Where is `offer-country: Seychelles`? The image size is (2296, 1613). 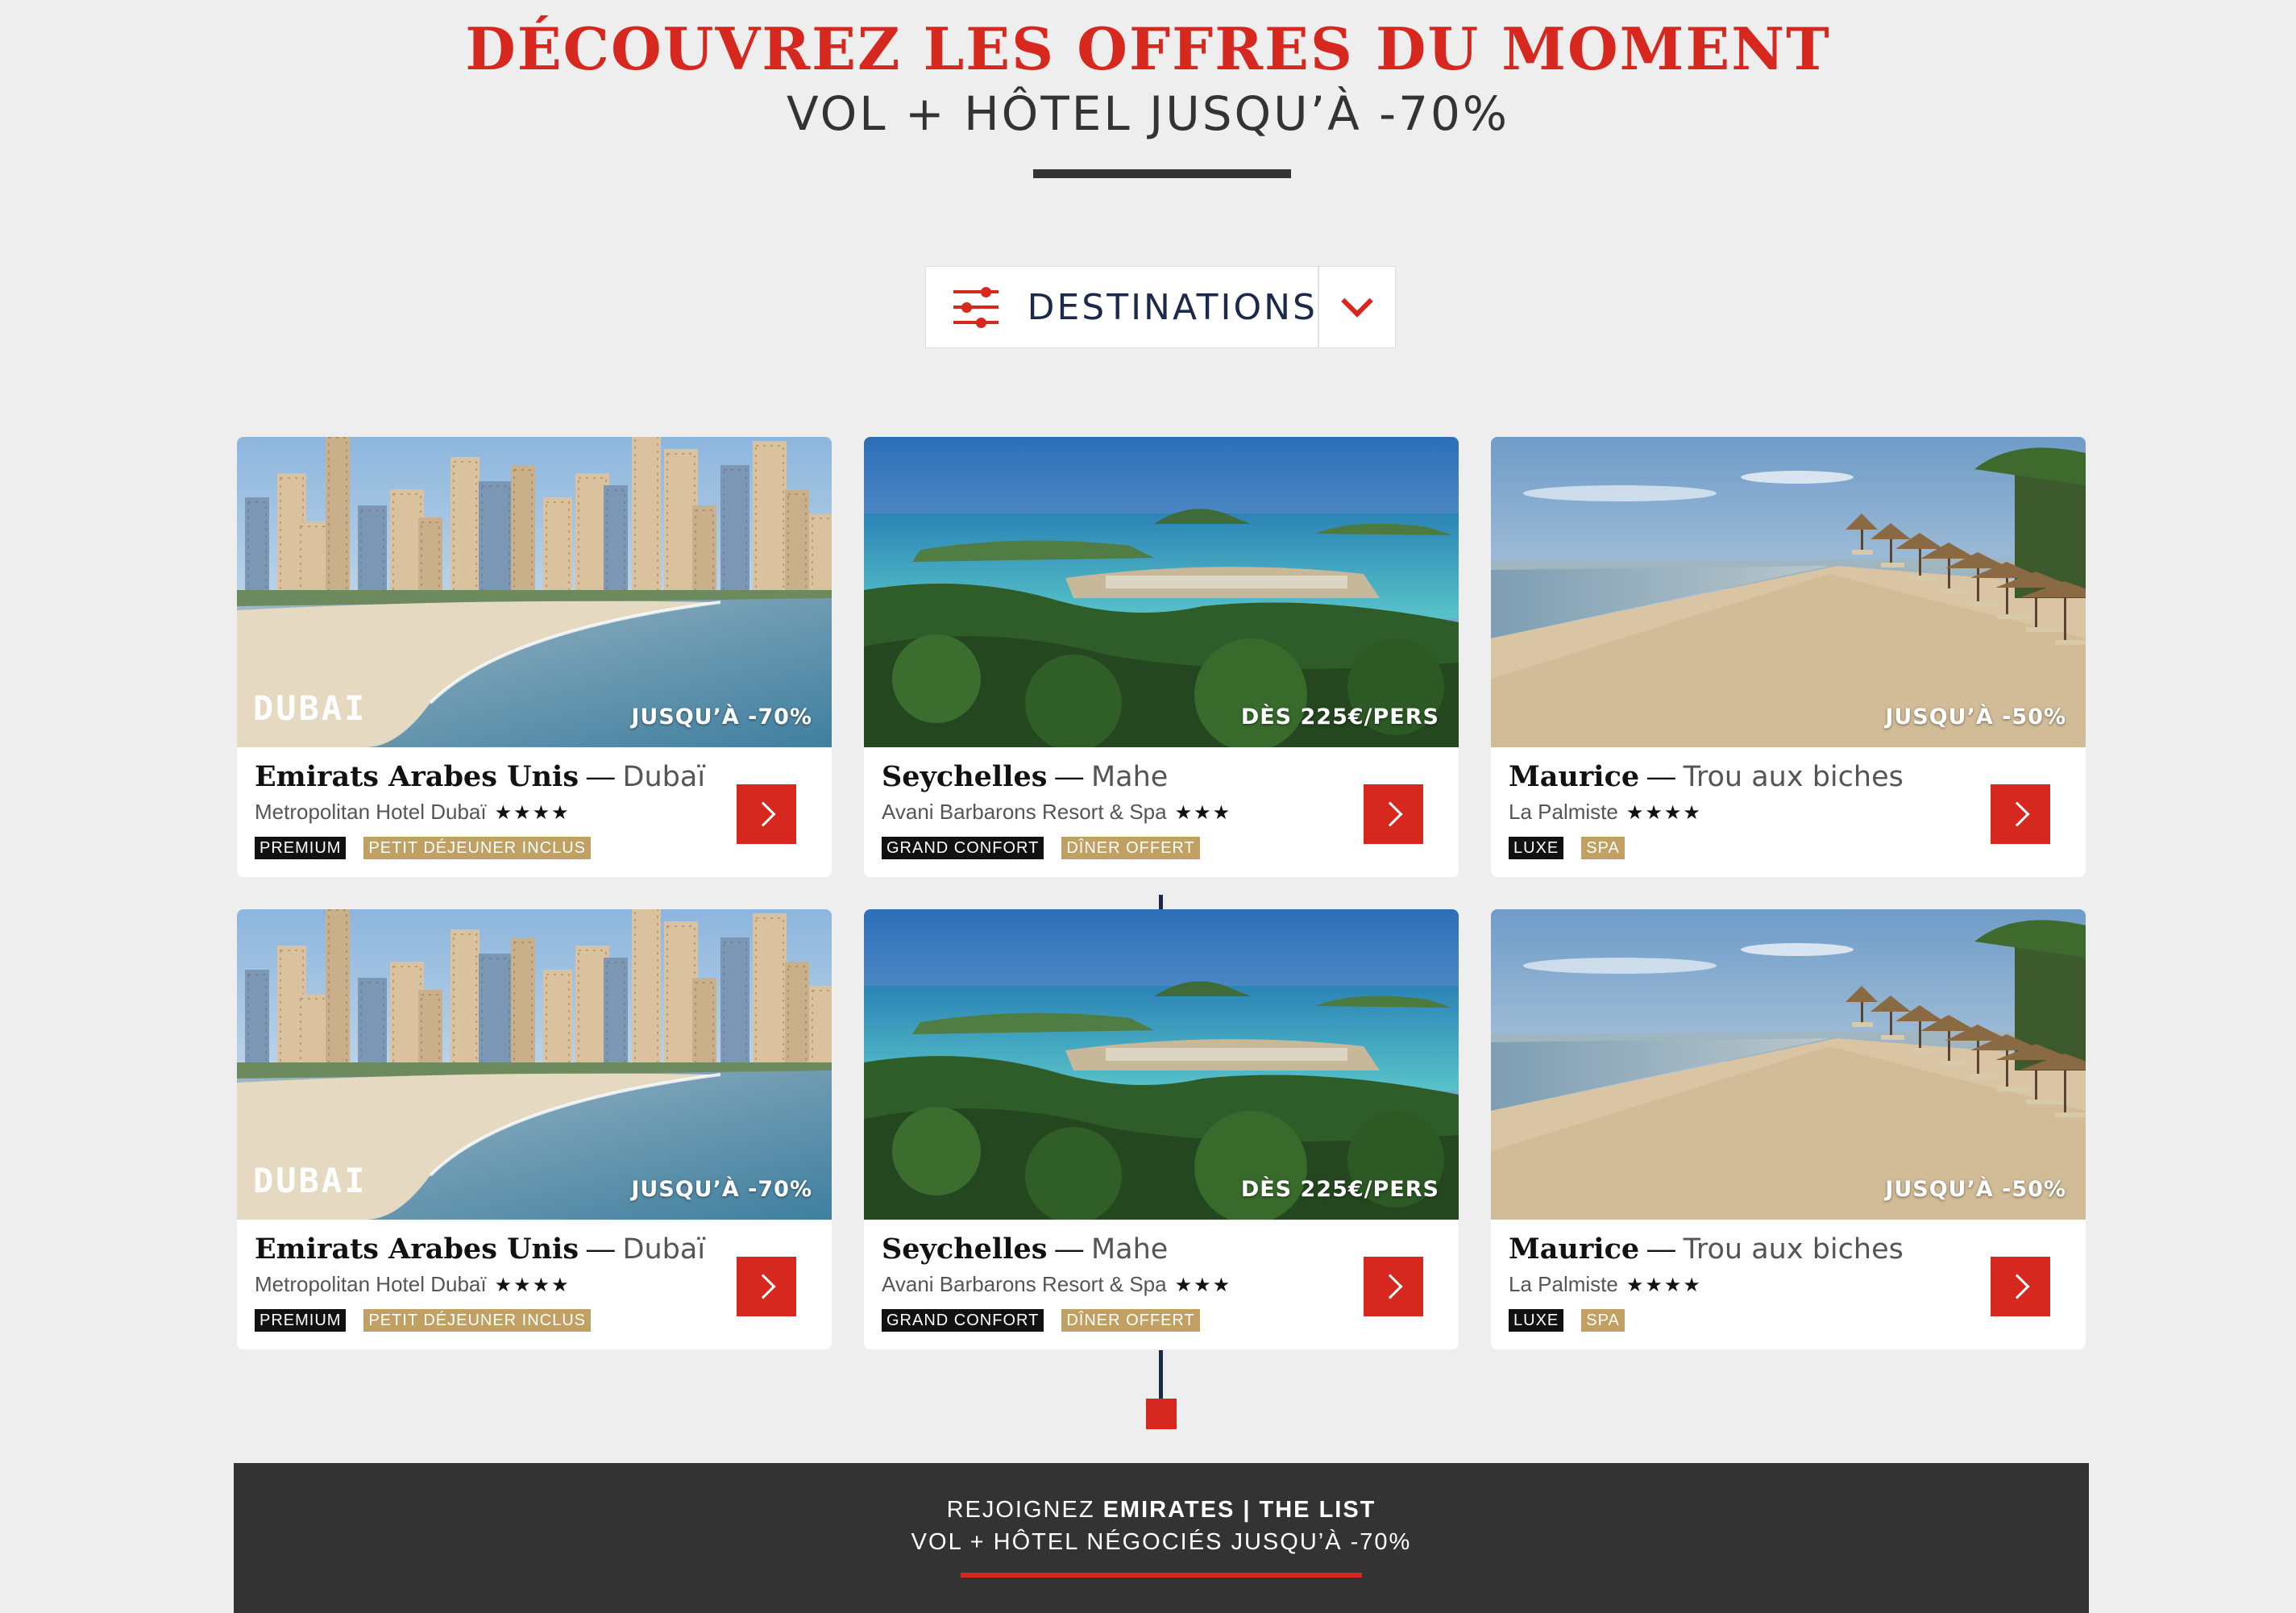 offer-country: Seychelles is located at coordinates (965, 1249).